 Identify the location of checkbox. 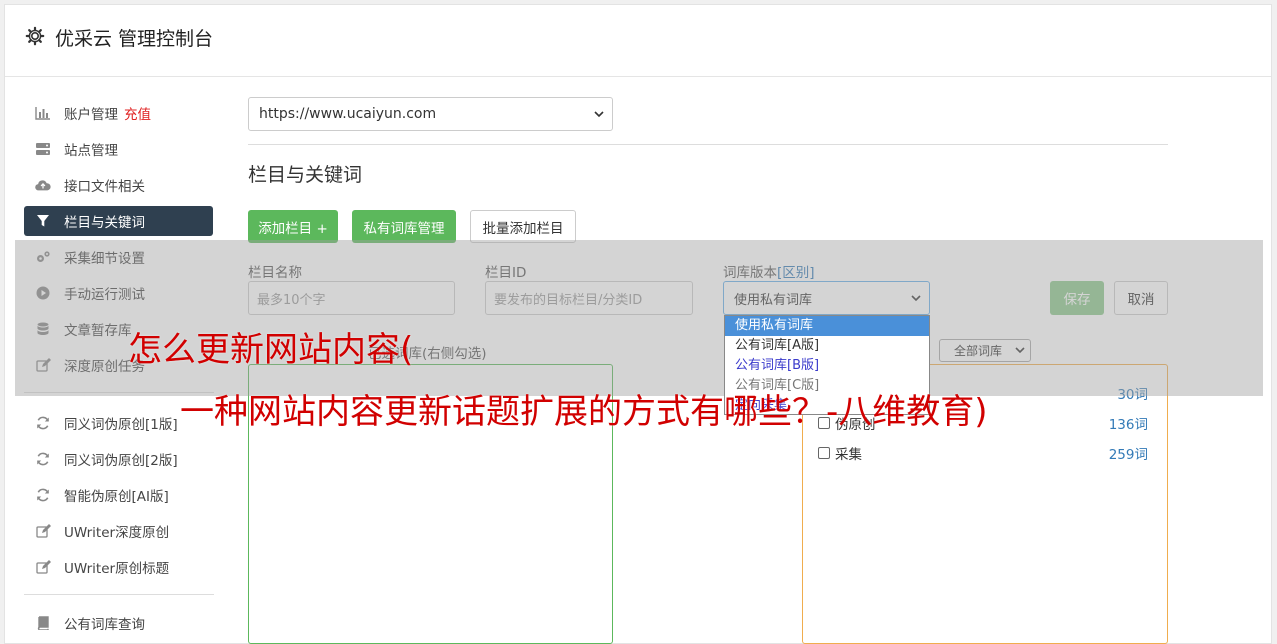
(824, 453).